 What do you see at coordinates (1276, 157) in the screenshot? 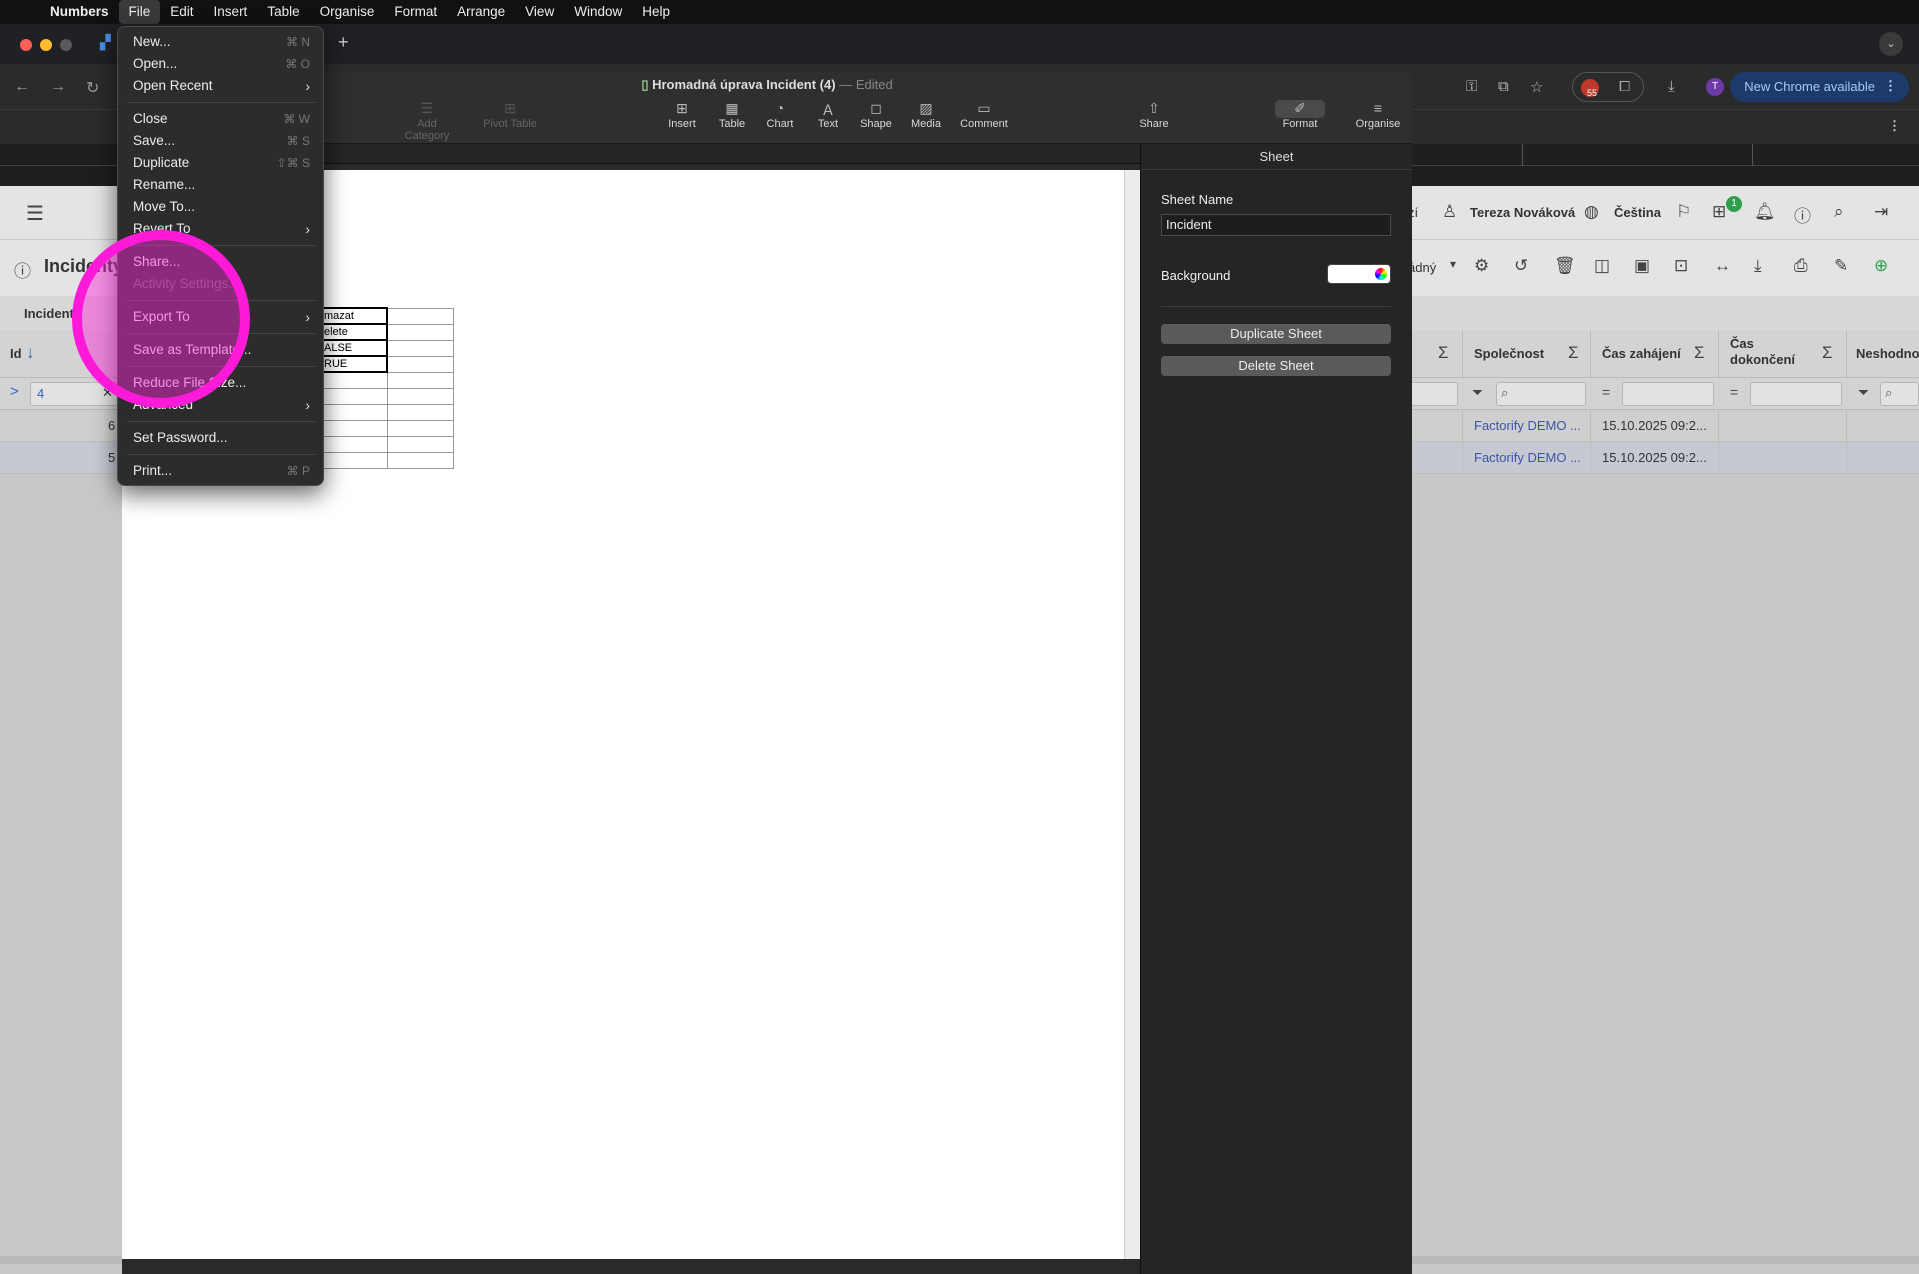
I see `sidebar-tab-sheet: Sheet` at bounding box center [1276, 157].